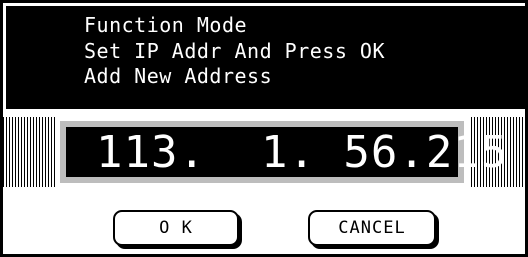  I want to click on cancel-button: CANCEL, so click(372, 228).